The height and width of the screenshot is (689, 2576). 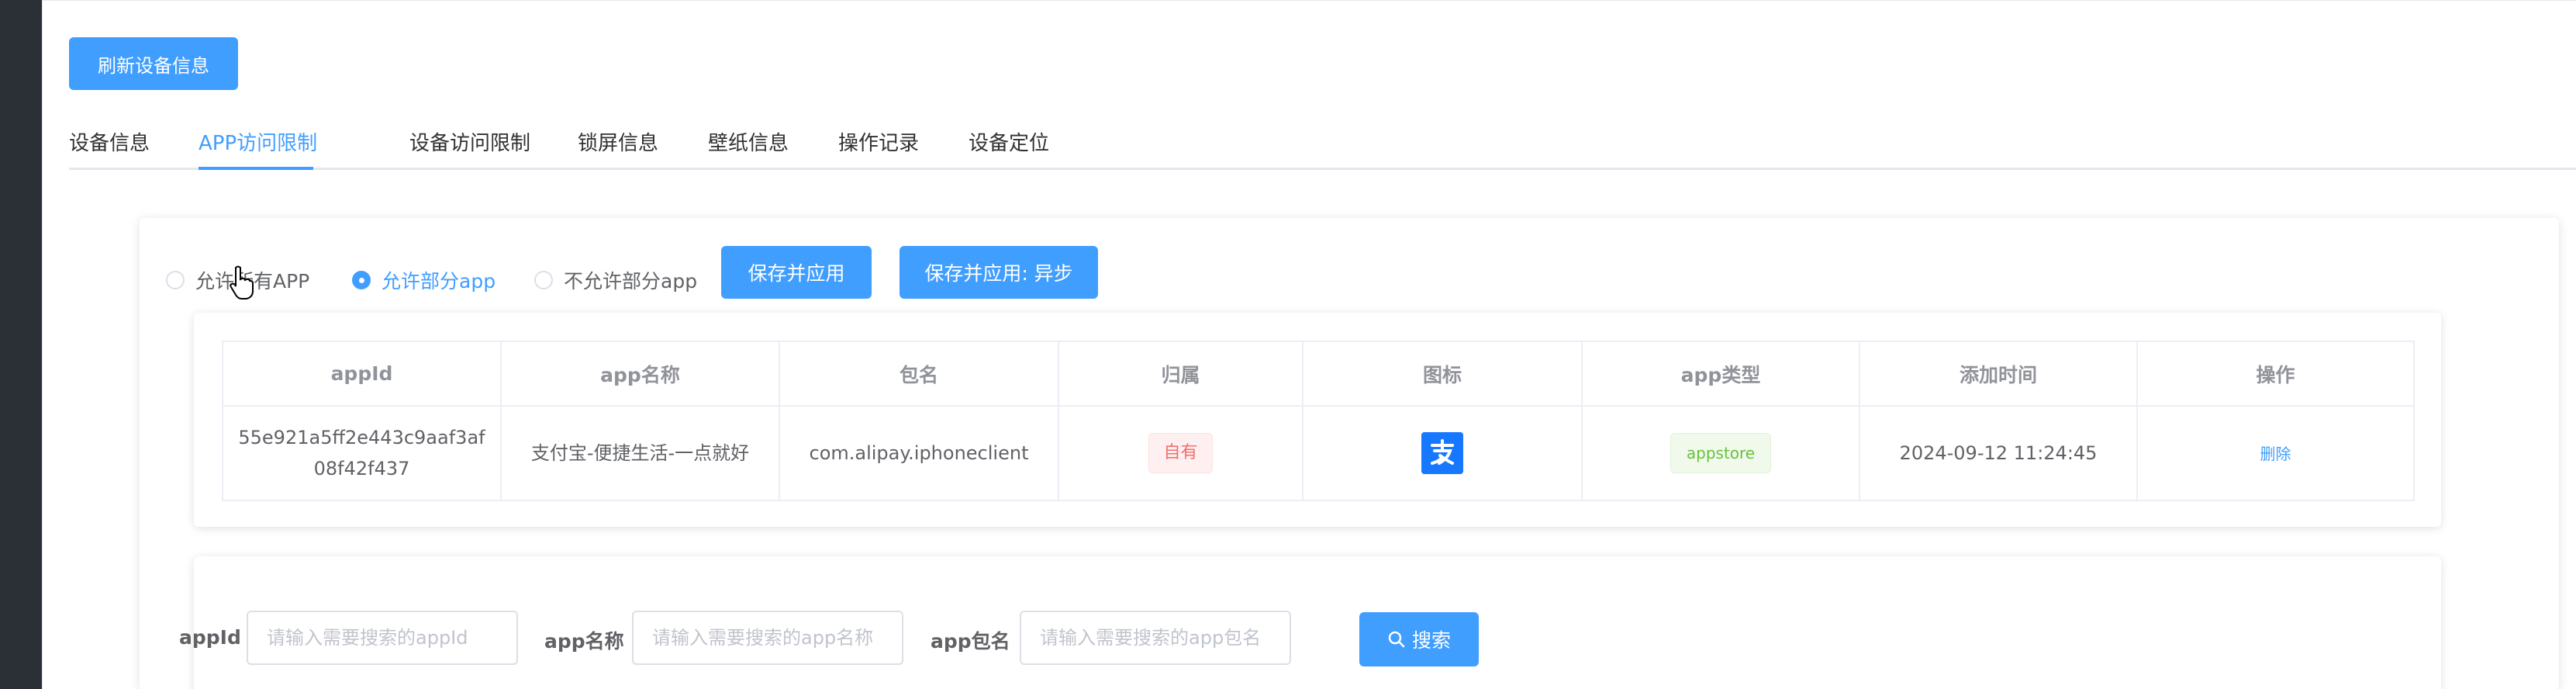 I want to click on column-header: 归属, so click(x=1181, y=374).